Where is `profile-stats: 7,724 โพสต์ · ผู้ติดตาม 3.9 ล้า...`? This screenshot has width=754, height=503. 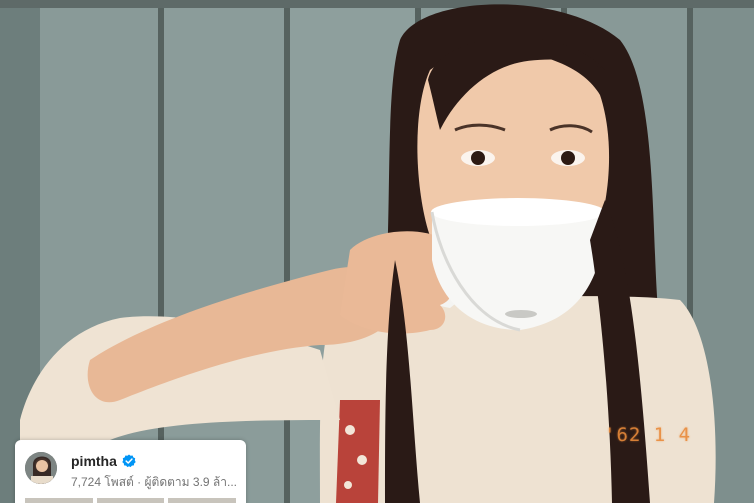
profile-stats: 7,724 โพสต์ · ผู้ติดตาม 3.9 ล้า... is located at coordinates (154, 482).